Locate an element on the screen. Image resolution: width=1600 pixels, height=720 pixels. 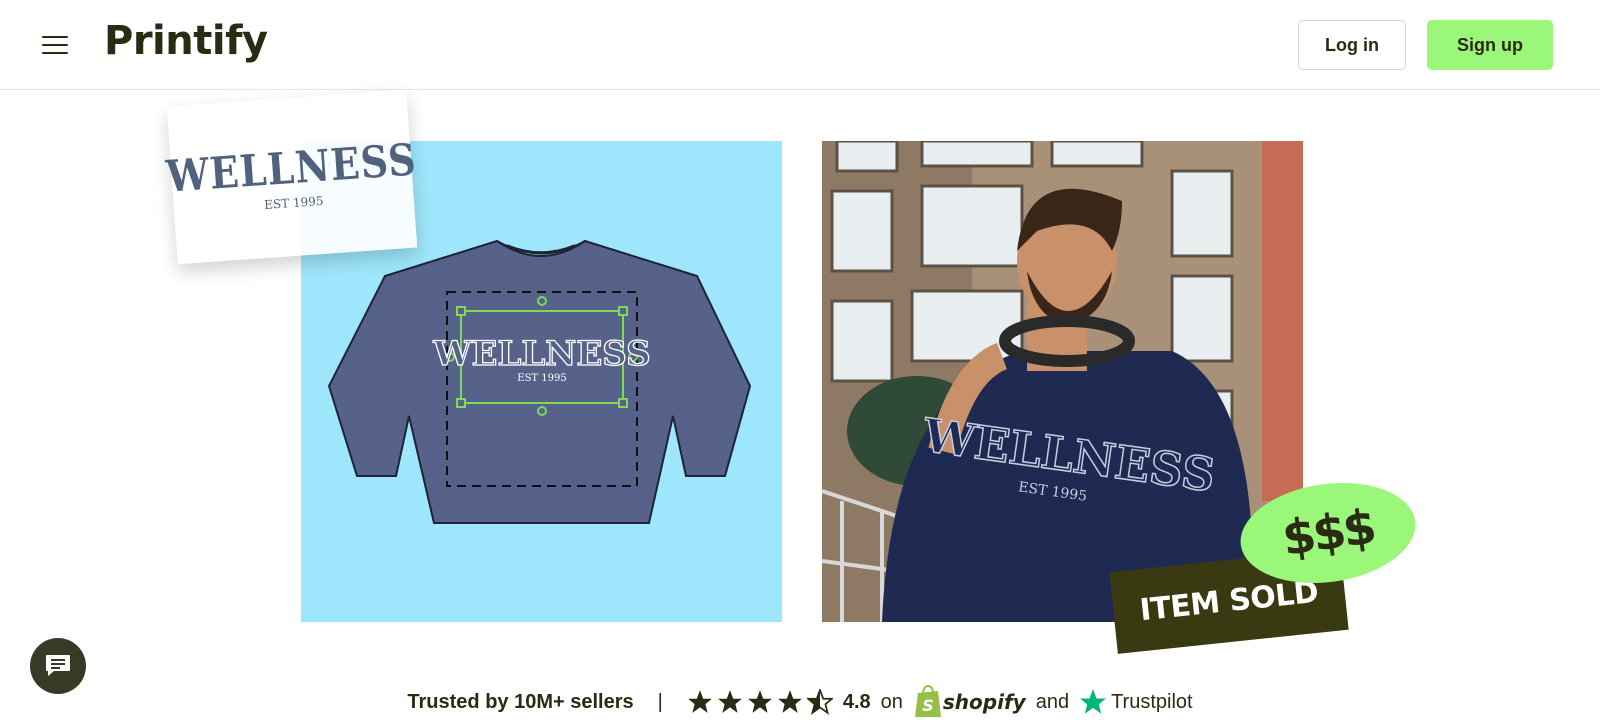
design-card-subtitle: EST 1995 is located at coordinates (293, 202).